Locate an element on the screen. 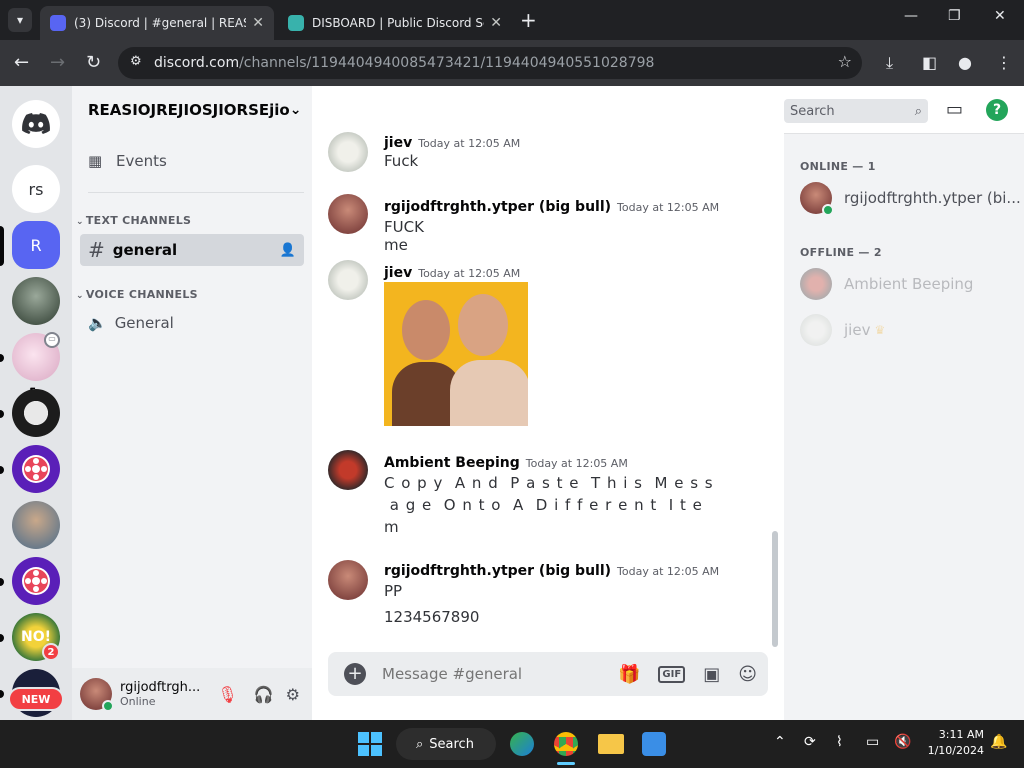  gift-icon: 🎁 is located at coordinates (629, 674).